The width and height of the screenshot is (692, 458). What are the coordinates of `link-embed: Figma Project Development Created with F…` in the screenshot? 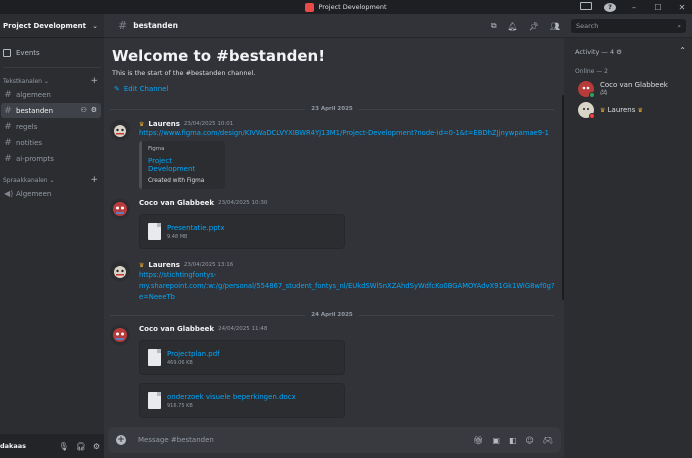 It's located at (182, 165).